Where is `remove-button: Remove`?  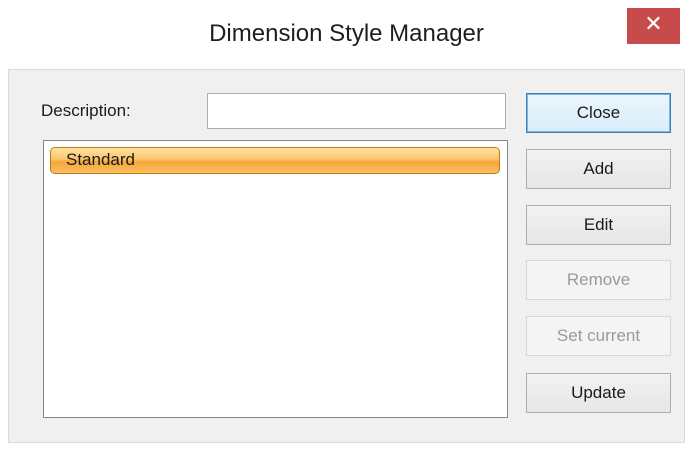
remove-button: Remove is located at coordinates (598, 280).